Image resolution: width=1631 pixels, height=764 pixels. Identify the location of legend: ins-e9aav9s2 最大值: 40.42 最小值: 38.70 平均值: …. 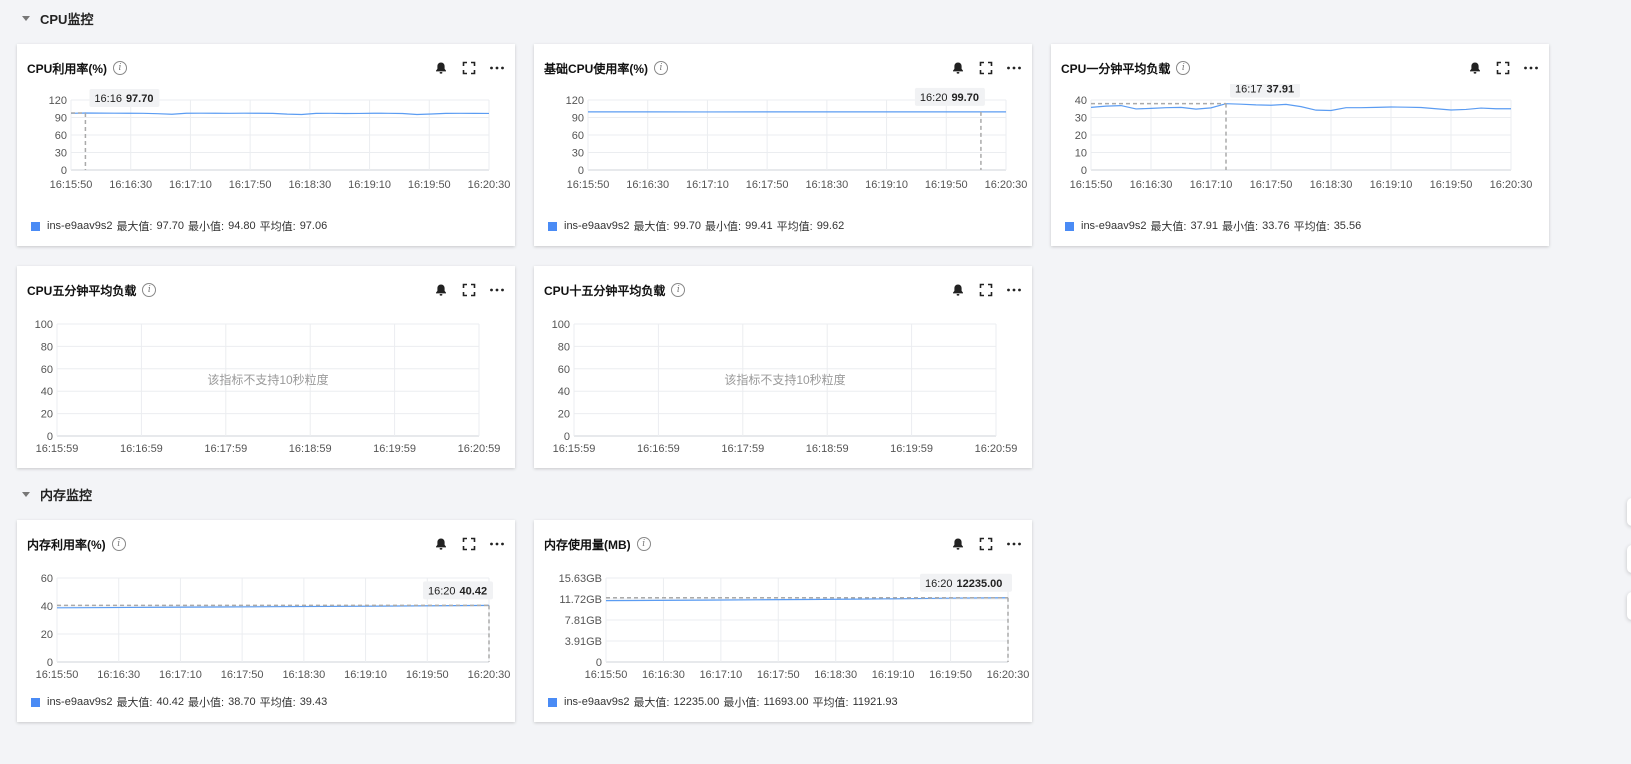
(179, 702).